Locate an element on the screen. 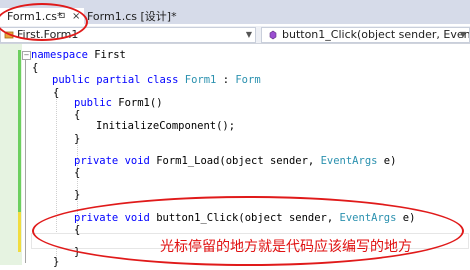  collapse-icon: − is located at coordinates (26, 55).